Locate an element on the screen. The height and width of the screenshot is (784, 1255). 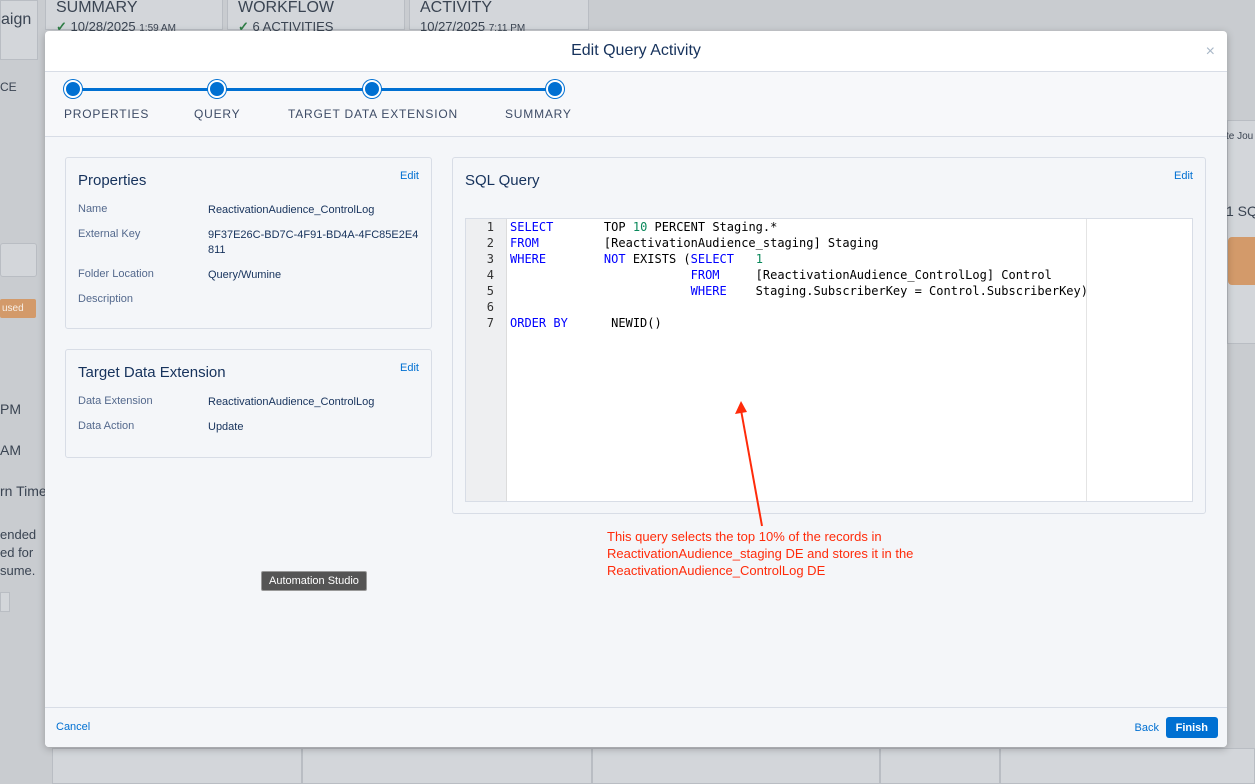
line-number: 7 is located at coordinates (490, 323).